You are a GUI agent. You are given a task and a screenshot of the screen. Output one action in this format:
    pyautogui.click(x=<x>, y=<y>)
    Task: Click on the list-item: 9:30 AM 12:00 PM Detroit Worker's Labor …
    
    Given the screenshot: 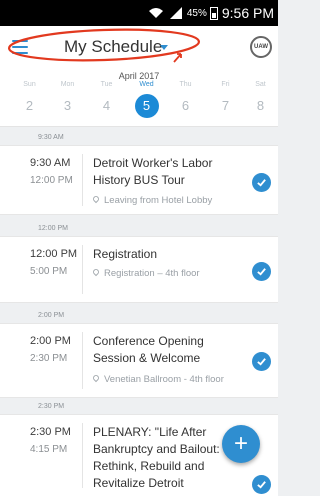 What is the action you would take?
    pyautogui.click(x=139, y=180)
    